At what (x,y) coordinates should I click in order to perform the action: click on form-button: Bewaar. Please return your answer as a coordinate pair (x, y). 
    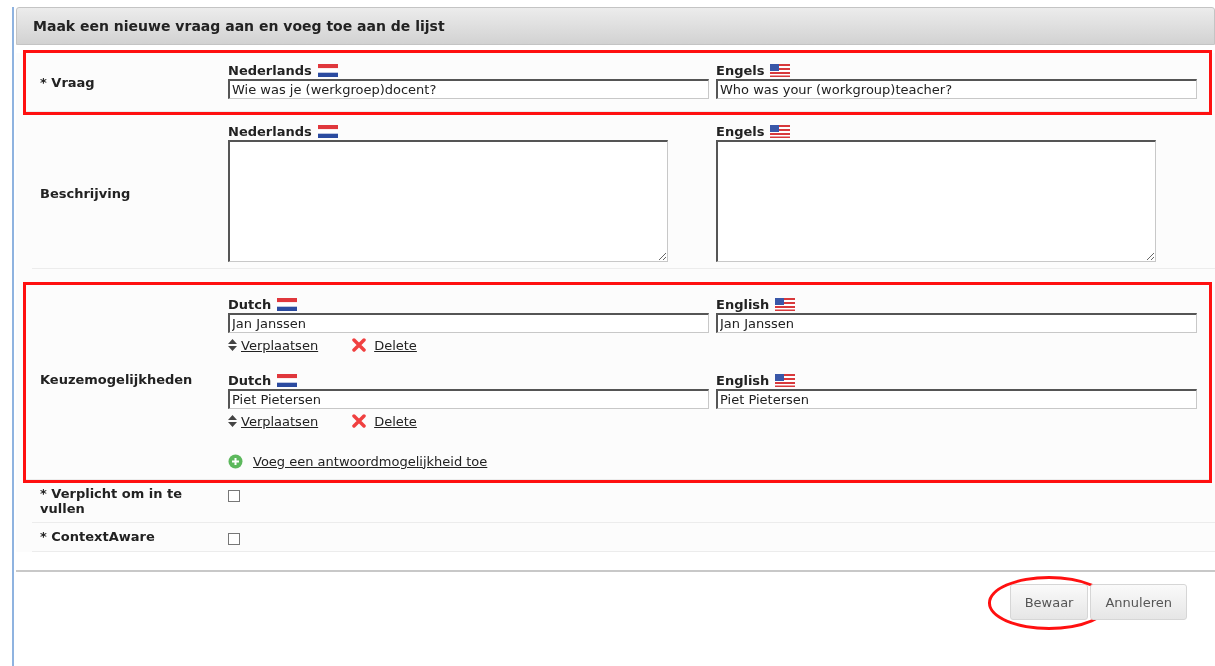
    Looking at the image, I should click on (1049, 602).